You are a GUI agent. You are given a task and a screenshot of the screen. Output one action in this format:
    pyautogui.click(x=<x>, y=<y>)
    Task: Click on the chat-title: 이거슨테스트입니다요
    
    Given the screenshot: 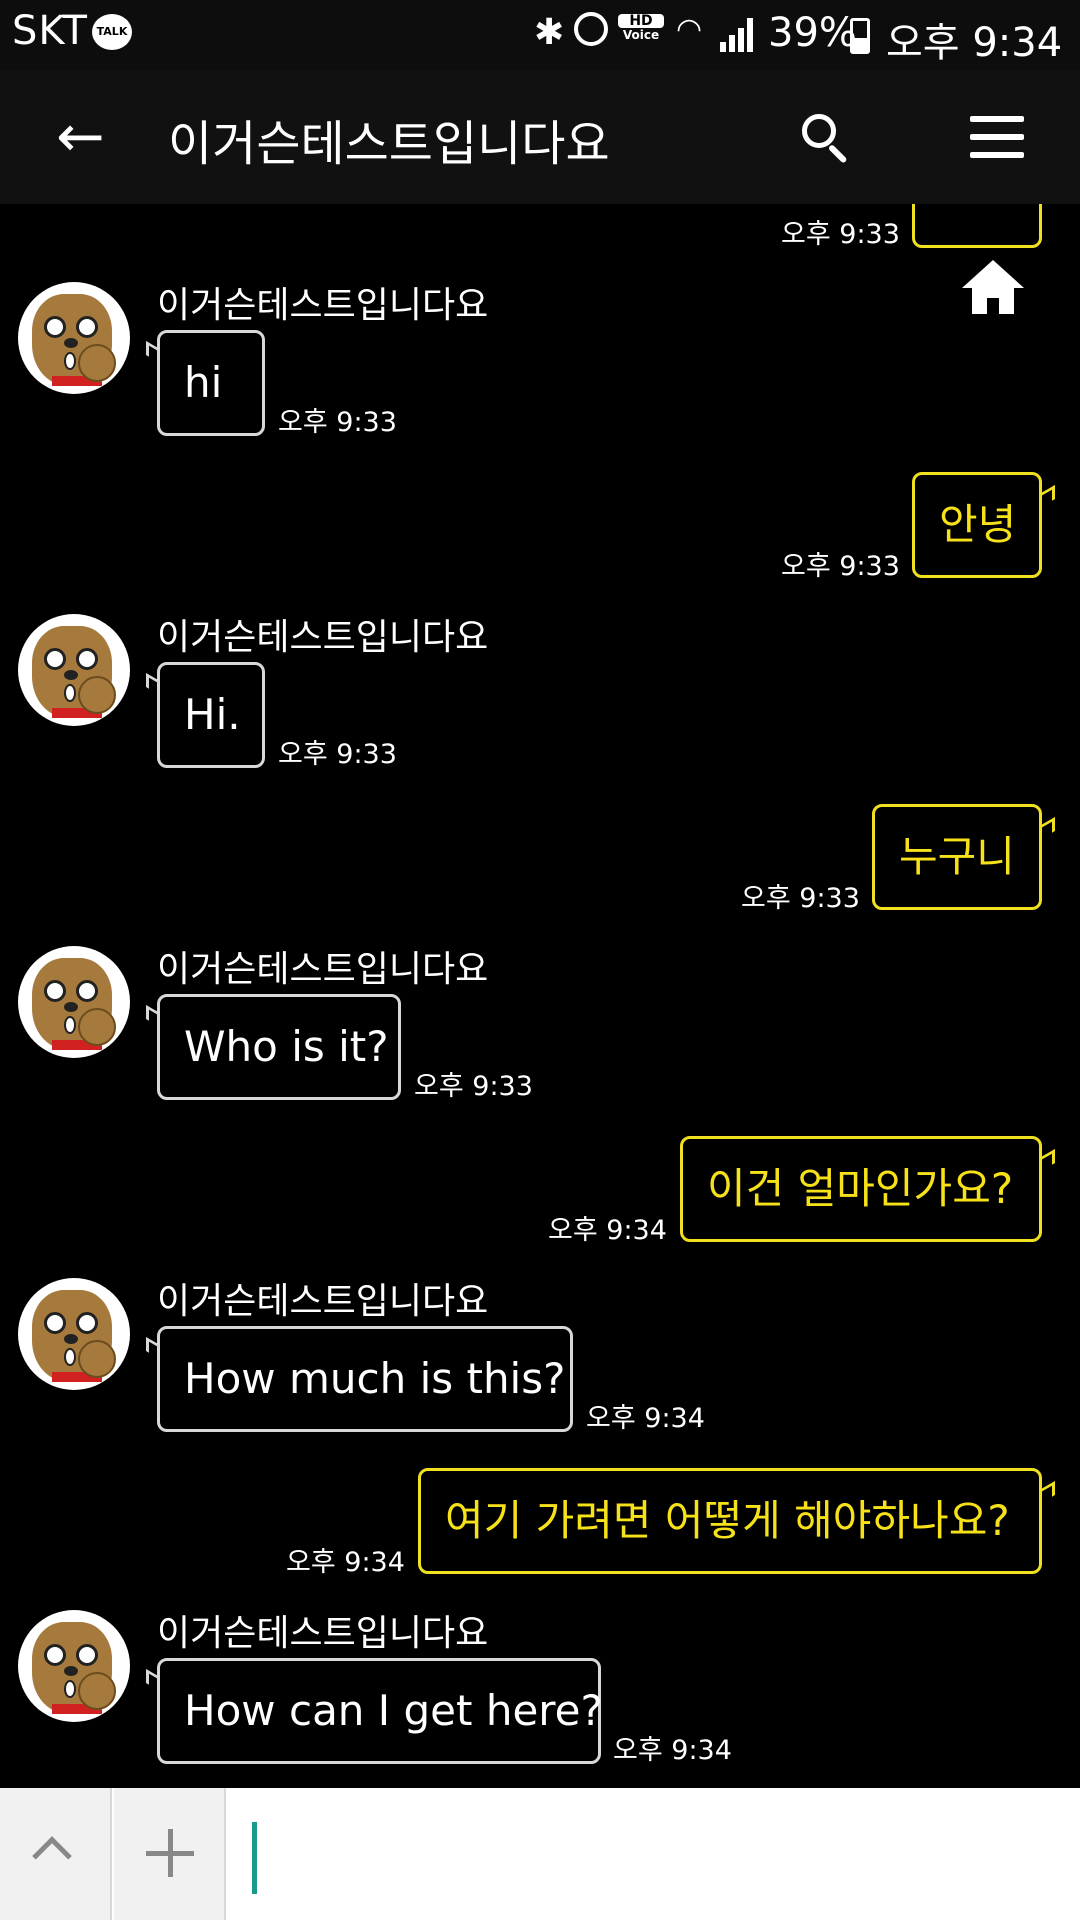 What is the action you would take?
    pyautogui.click(x=389, y=144)
    